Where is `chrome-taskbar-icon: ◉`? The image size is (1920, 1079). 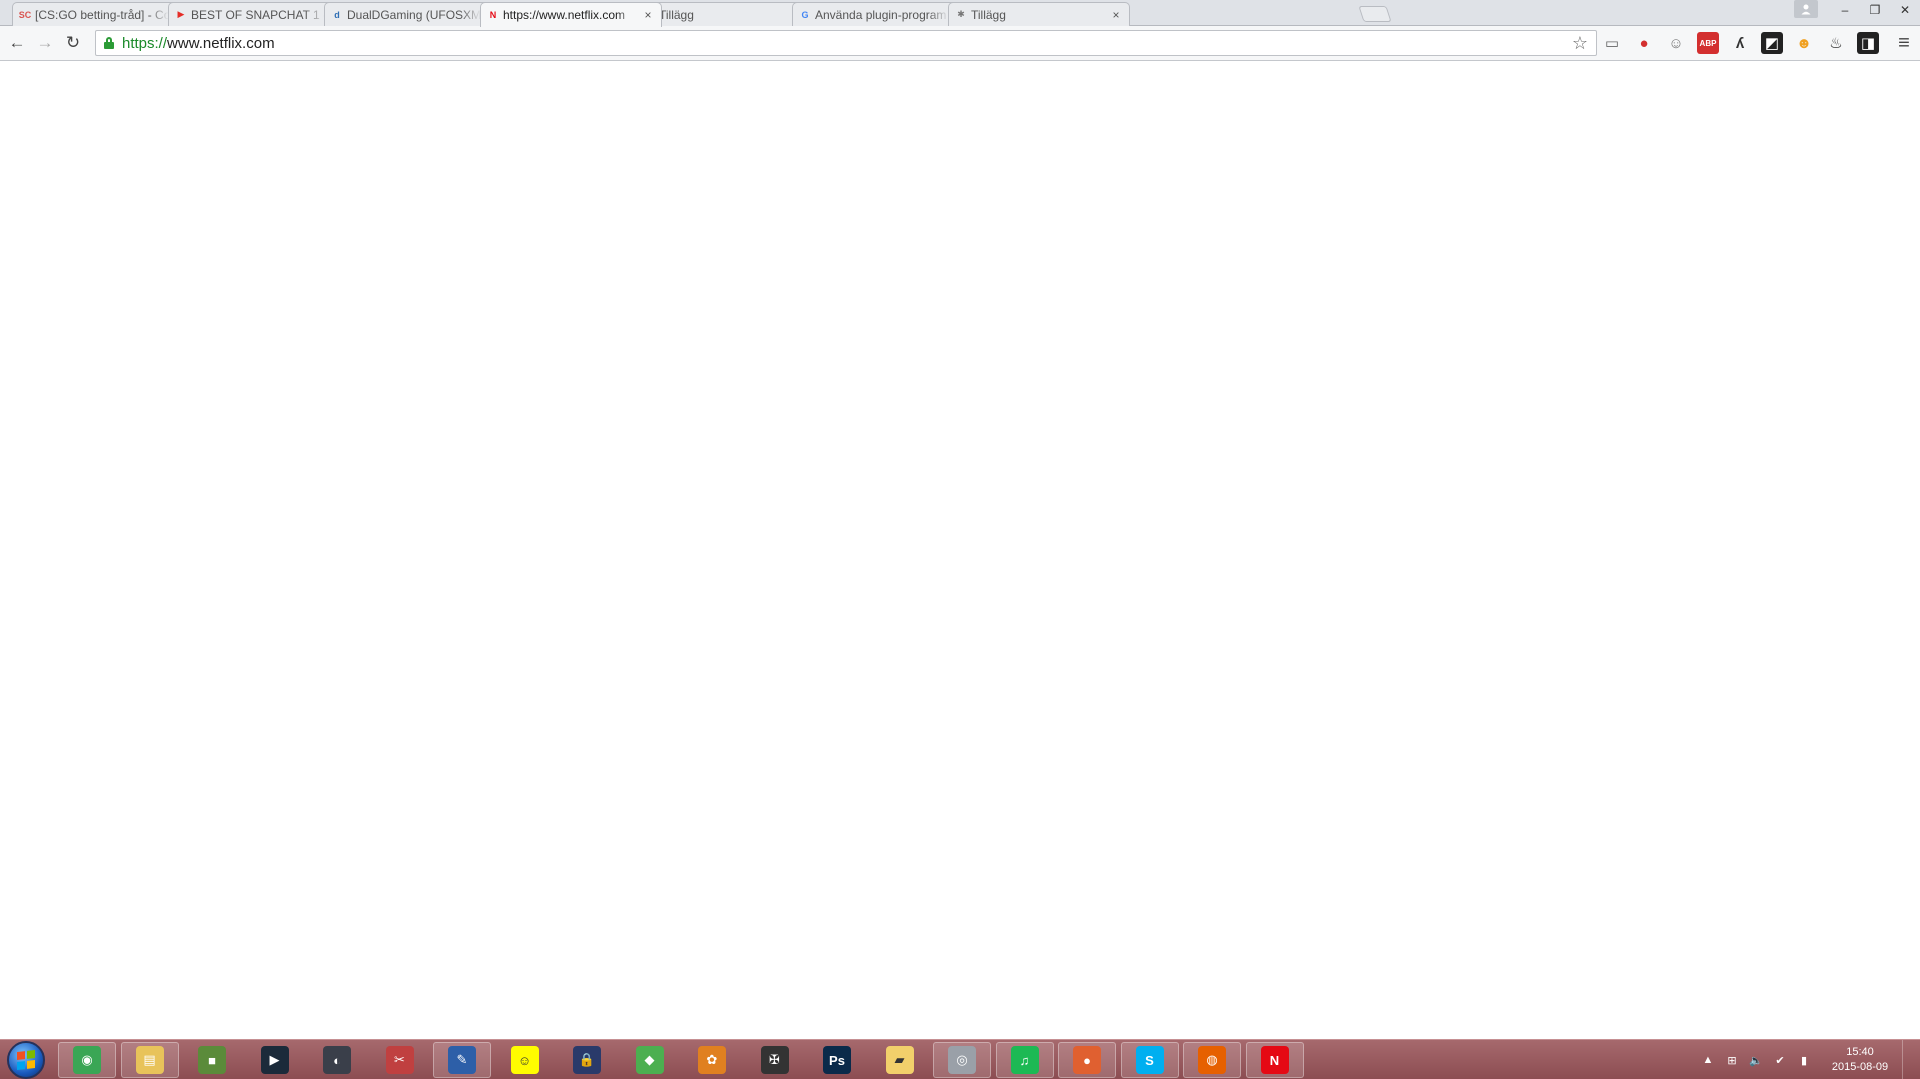 chrome-taskbar-icon: ◉ is located at coordinates (87, 1060).